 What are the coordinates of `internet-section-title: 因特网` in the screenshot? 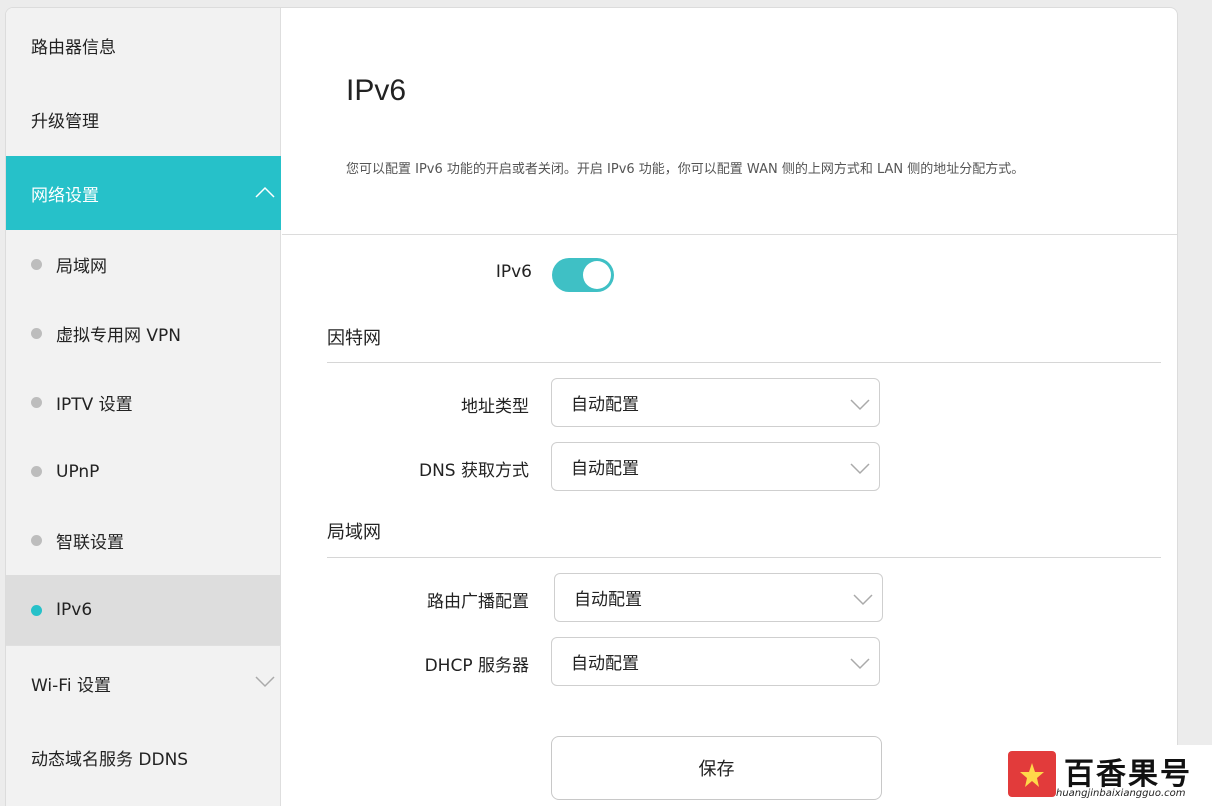 It's located at (354, 338).